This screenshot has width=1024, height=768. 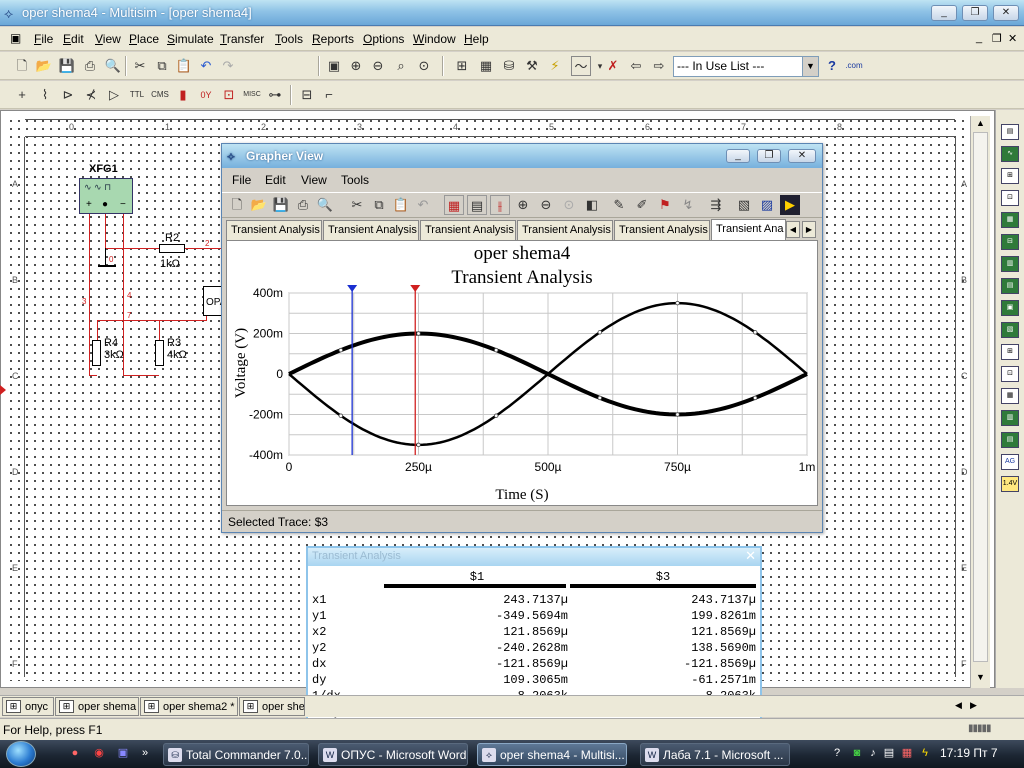 What do you see at coordinates (873, 753) in the screenshot?
I see `tray-speaker-icon: ♪` at bounding box center [873, 753].